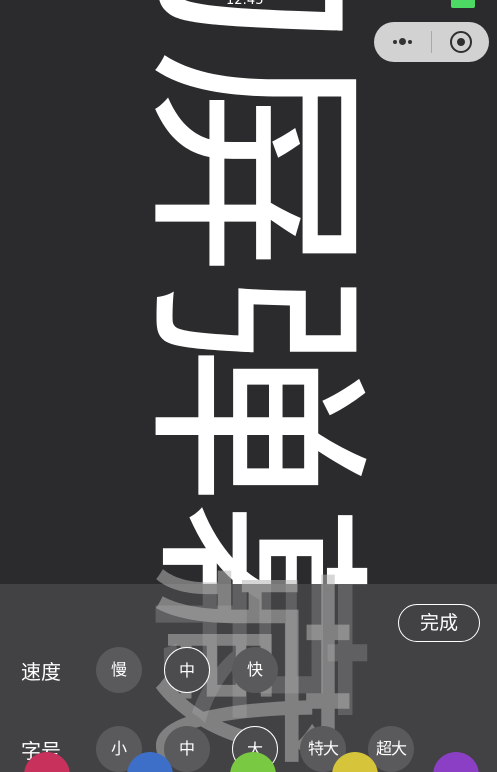  Describe the element at coordinates (119, 670) in the screenshot. I see `speed-option-slow: 慢` at that location.